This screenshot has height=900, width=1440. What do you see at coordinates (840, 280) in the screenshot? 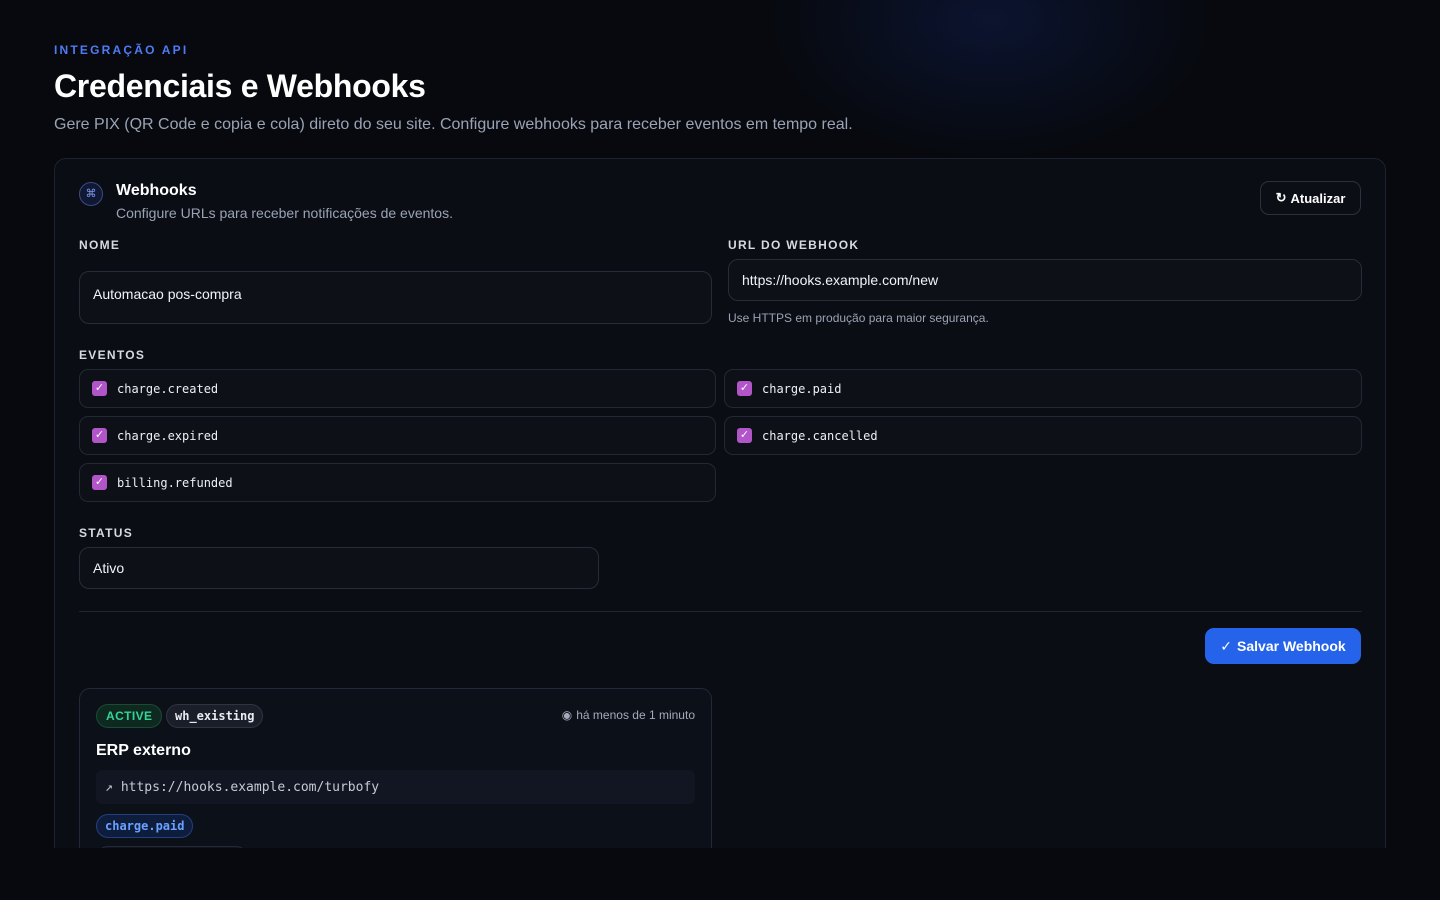
I see `url-input-value: https://hooks.example.com/new` at bounding box center [840, 280].